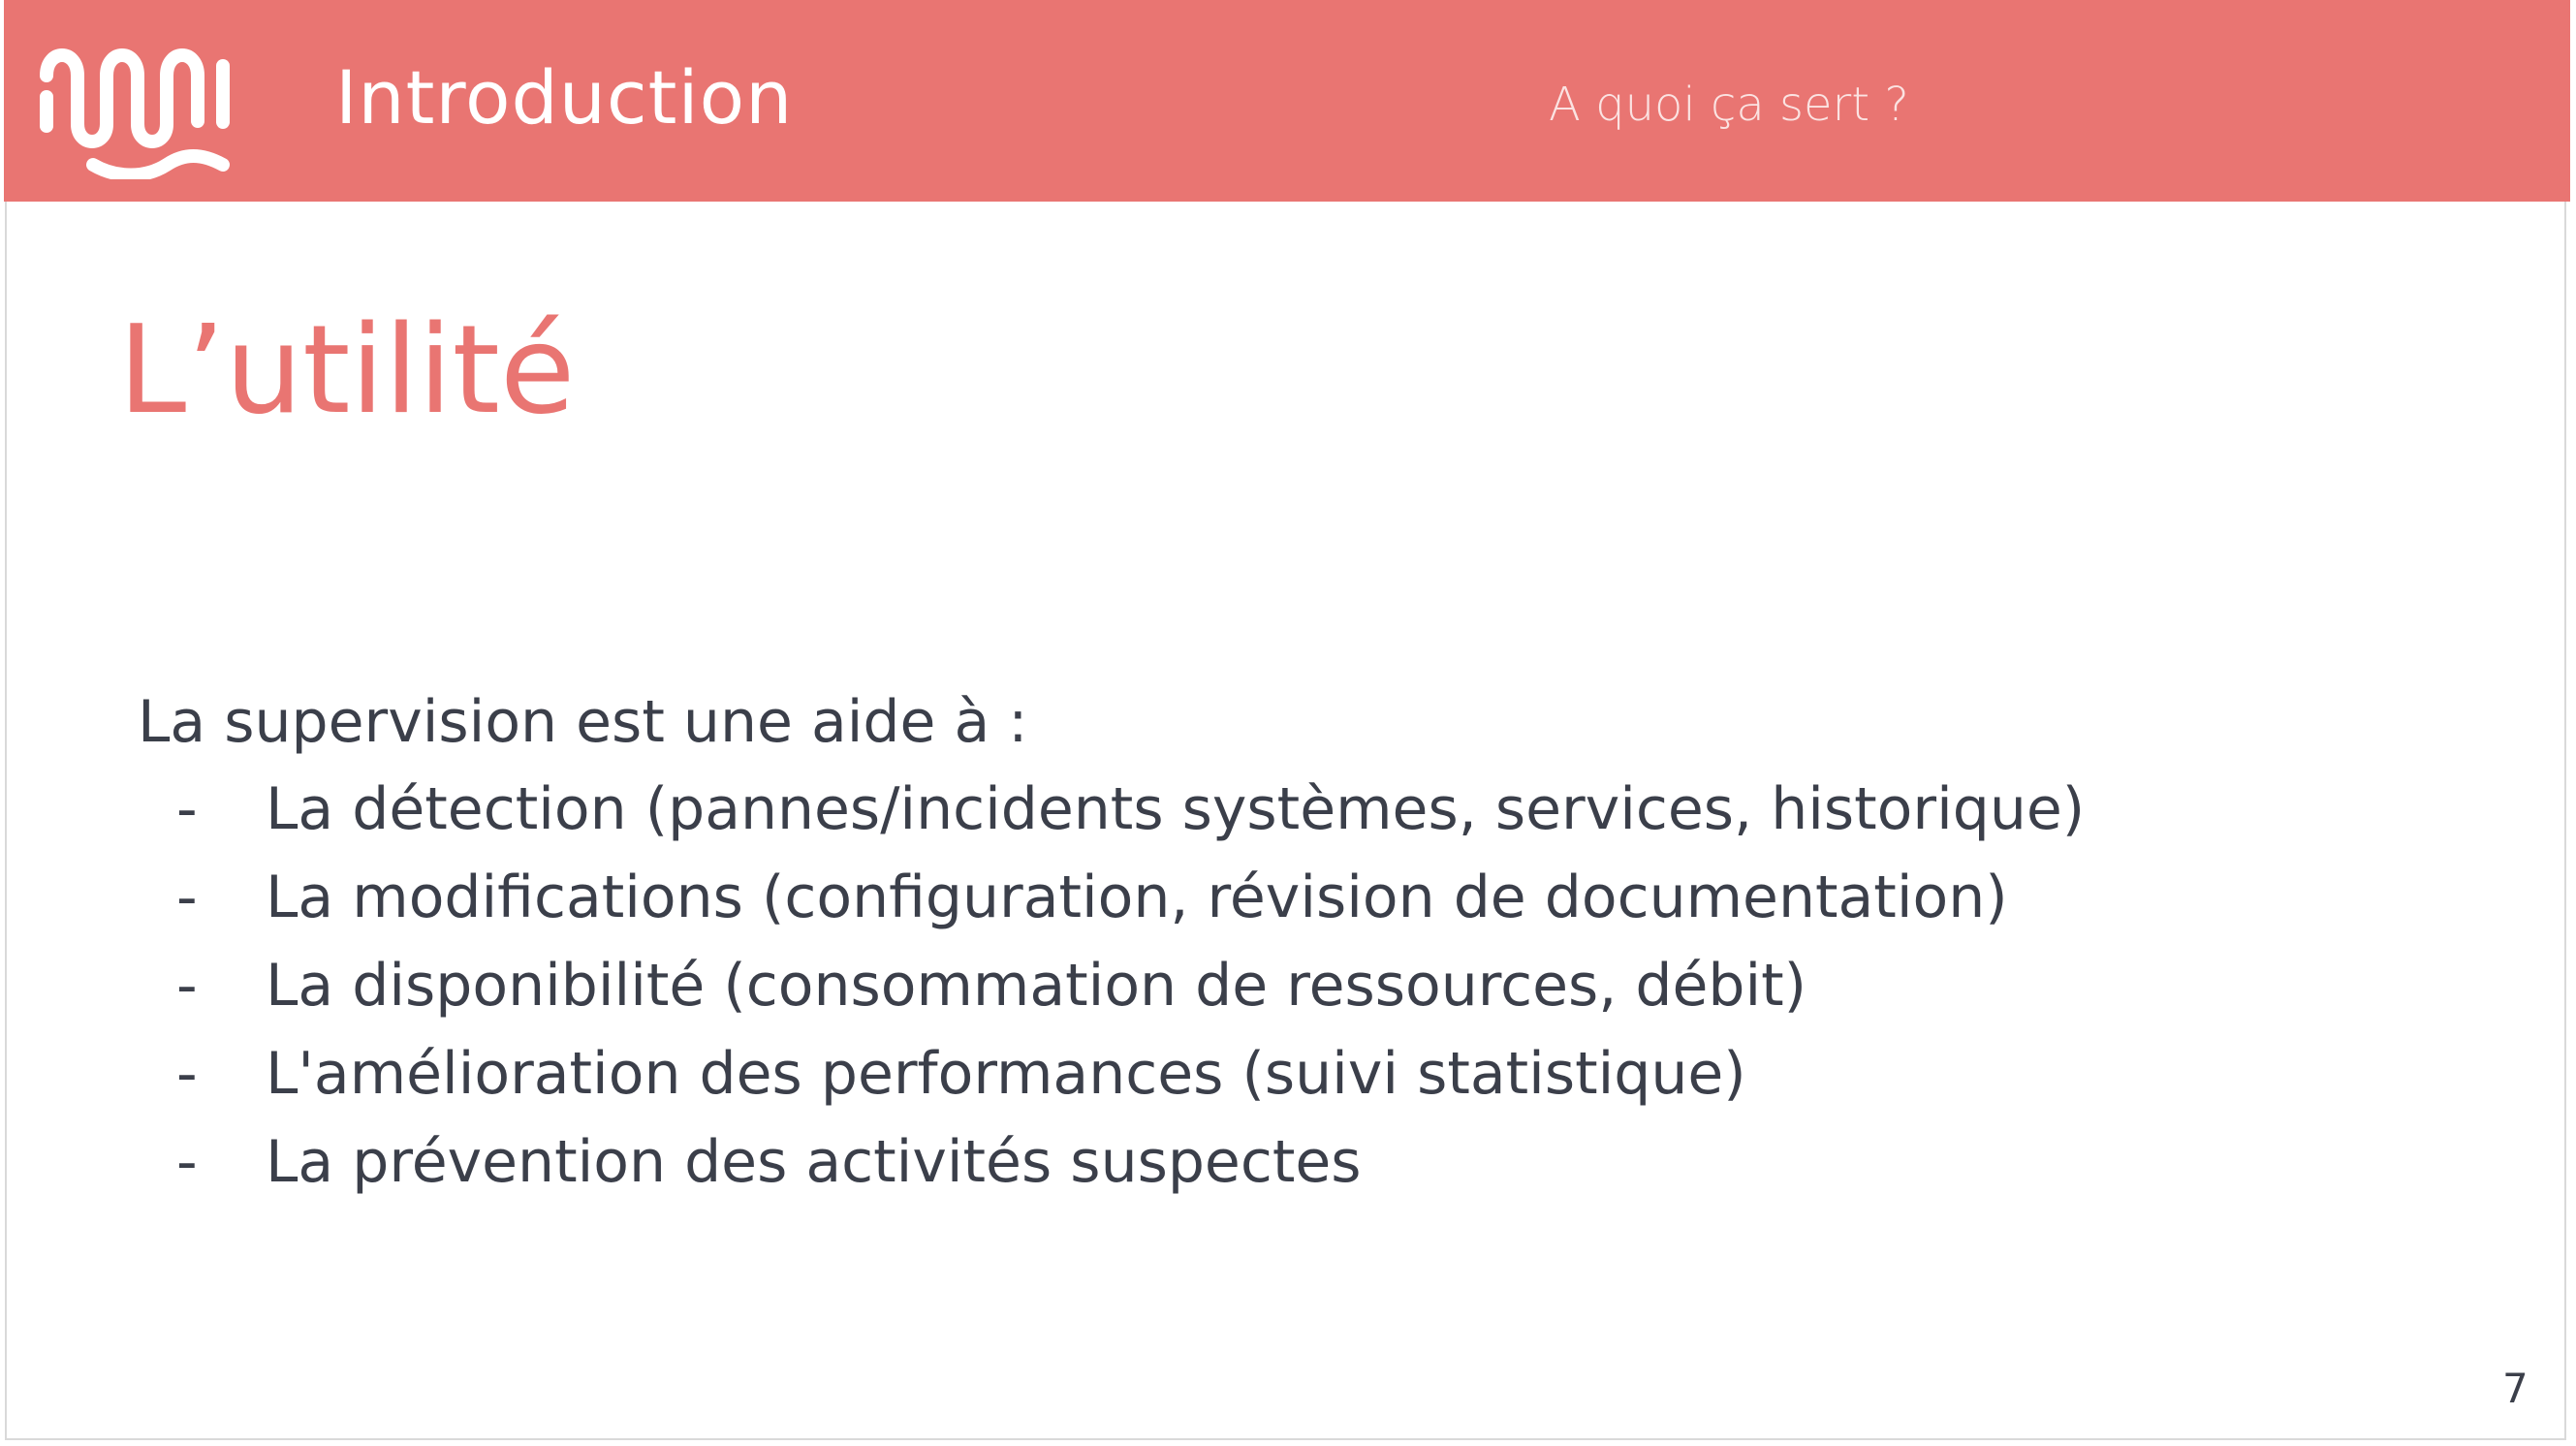  I want to click on section-subtitle: A quoi ça sert ?, so click(1729, 105).